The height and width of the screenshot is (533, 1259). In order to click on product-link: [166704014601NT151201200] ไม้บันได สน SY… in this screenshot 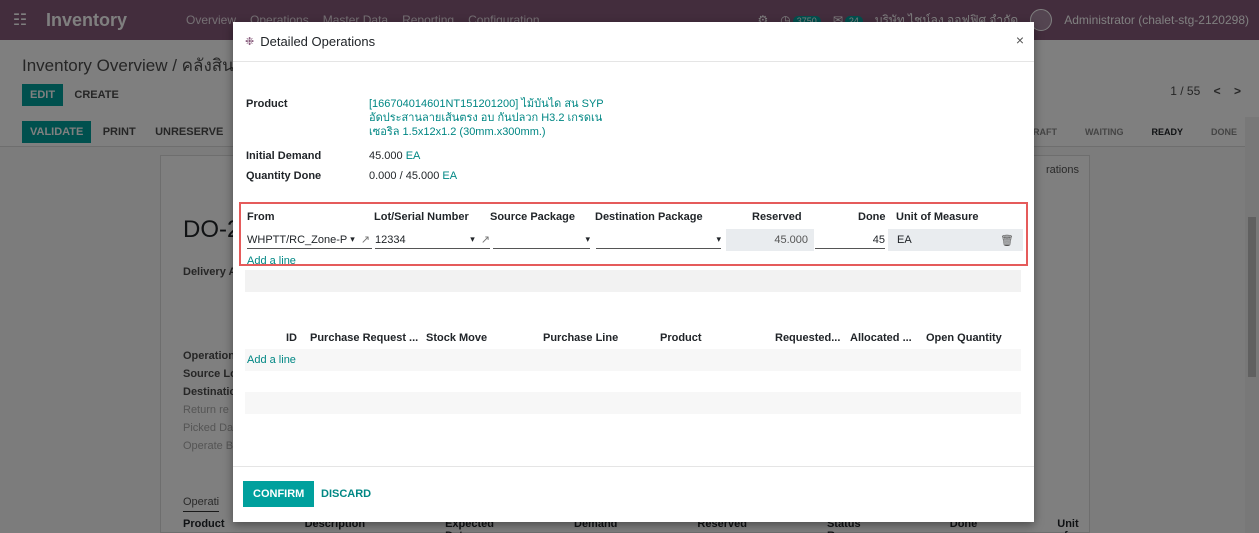, I will do `click(489, 118)`.